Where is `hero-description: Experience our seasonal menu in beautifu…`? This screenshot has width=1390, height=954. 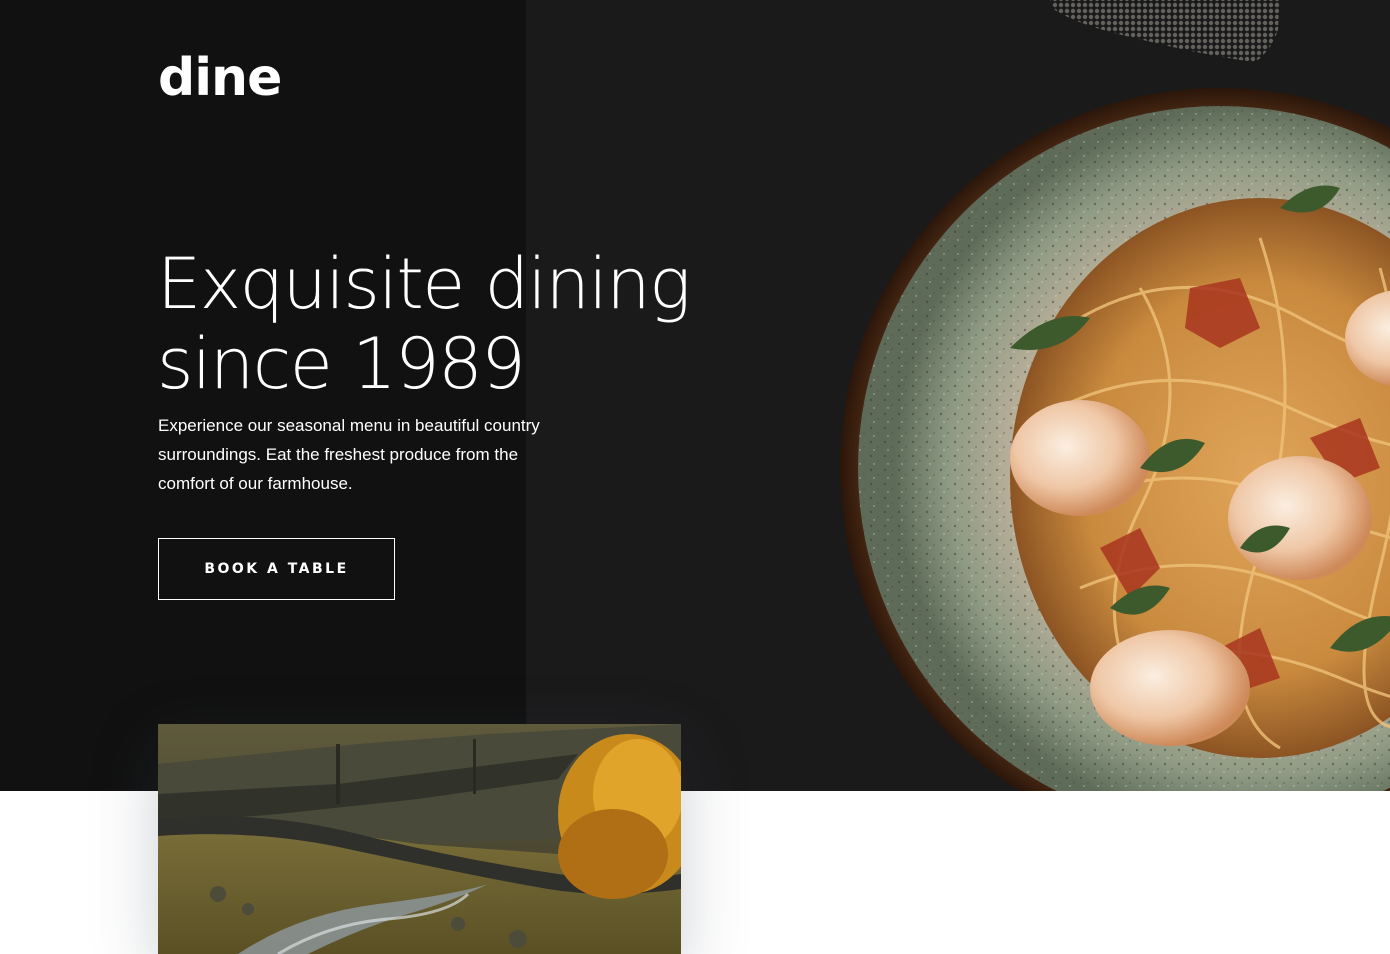
hero-description: Experience our seasonal menu in beautifu… is located at coordinates (378, 454).